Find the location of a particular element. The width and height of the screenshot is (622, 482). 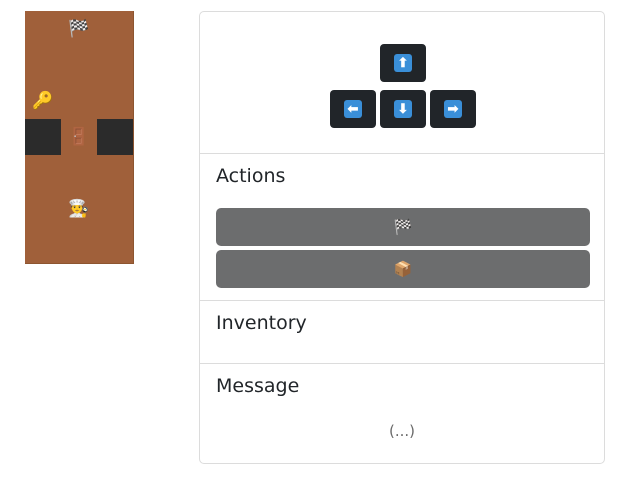

goal-action-button: 🏁 is located at coordinates (403, 227).